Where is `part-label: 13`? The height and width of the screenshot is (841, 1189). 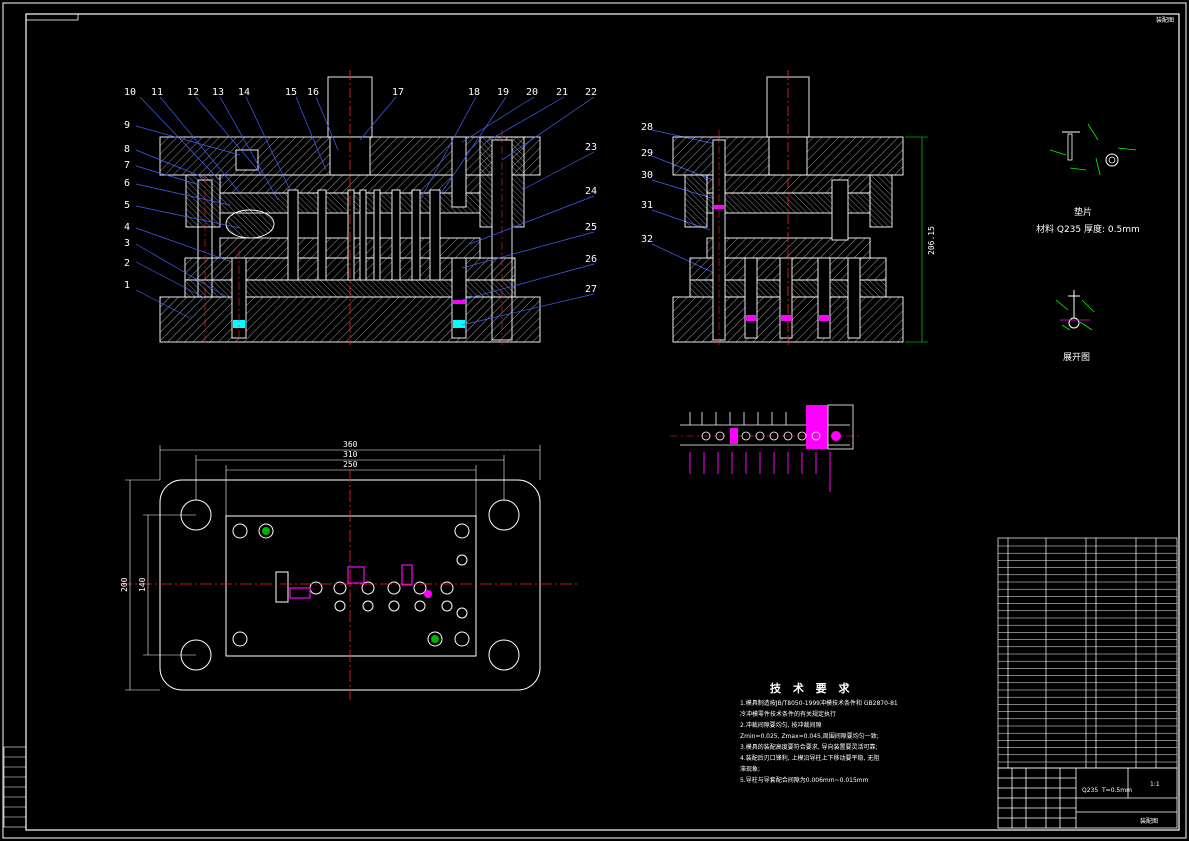 part-label: 13 is located at coordinates (218, 92).